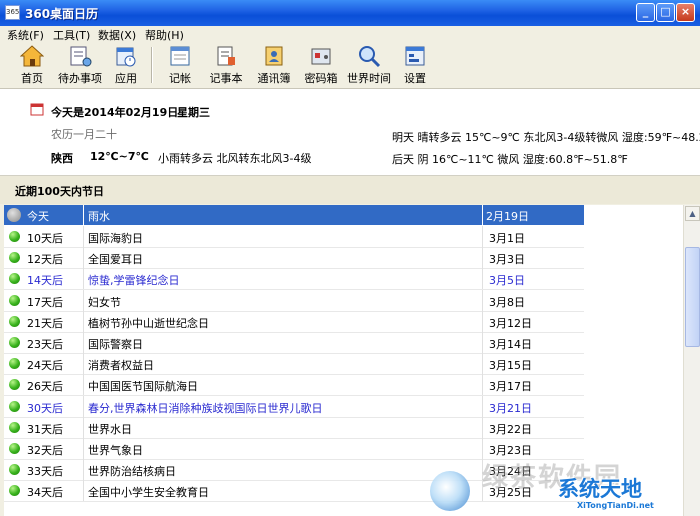 Image resolution: width=700 pixels, height=516 pixels. Describe the element at coordinates (205, 408) in the screenshot. I see `row-holiday-name: 春分,世界森林日消除种族歧视国际日世界儿歌日` at that location.